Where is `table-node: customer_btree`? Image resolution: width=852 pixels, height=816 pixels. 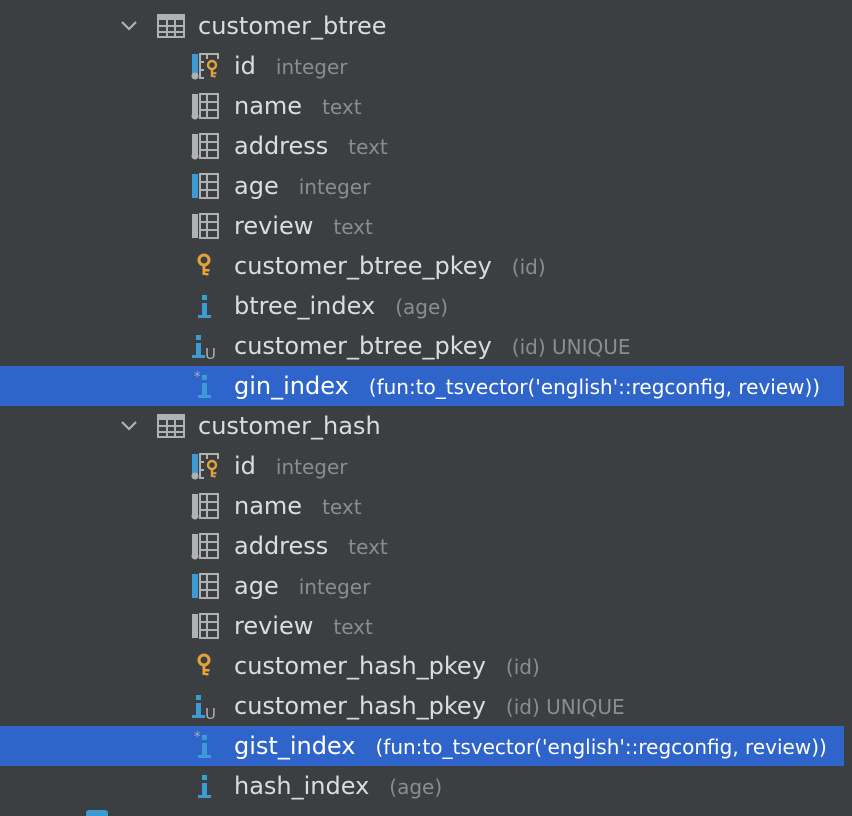
table-node: customer_btree is located at coordinates (426, 26).